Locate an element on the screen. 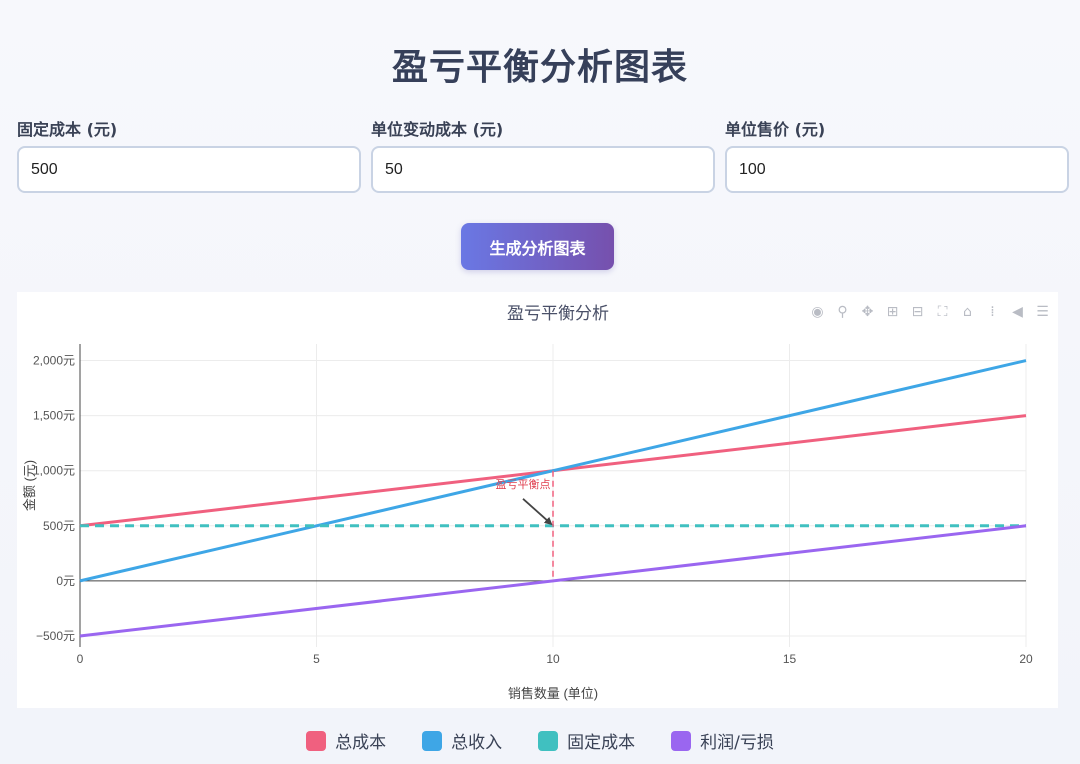 The height and width of the screenshot is (764, 1080). spike-lines-icon: ⁞ is located at coordinates (992, 311).